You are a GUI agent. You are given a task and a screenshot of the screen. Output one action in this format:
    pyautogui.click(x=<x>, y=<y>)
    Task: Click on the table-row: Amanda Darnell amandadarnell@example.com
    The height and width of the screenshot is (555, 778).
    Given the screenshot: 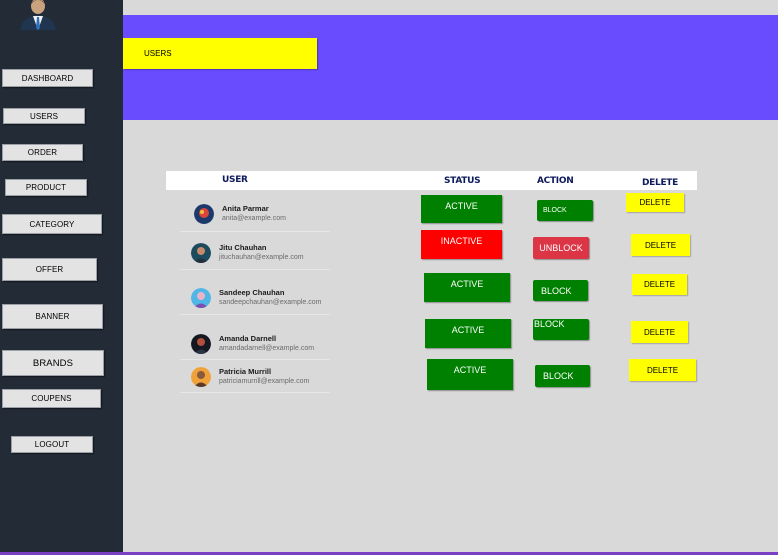 What is the action you would take?
    pyautogui.click(x=265, y=342)
    